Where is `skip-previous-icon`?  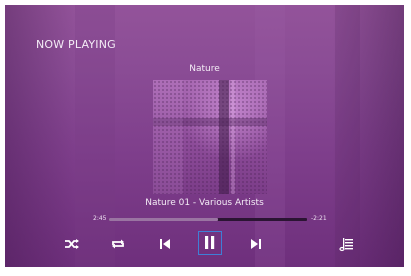 skip-previous-icon is located at coordinates (165, 244).